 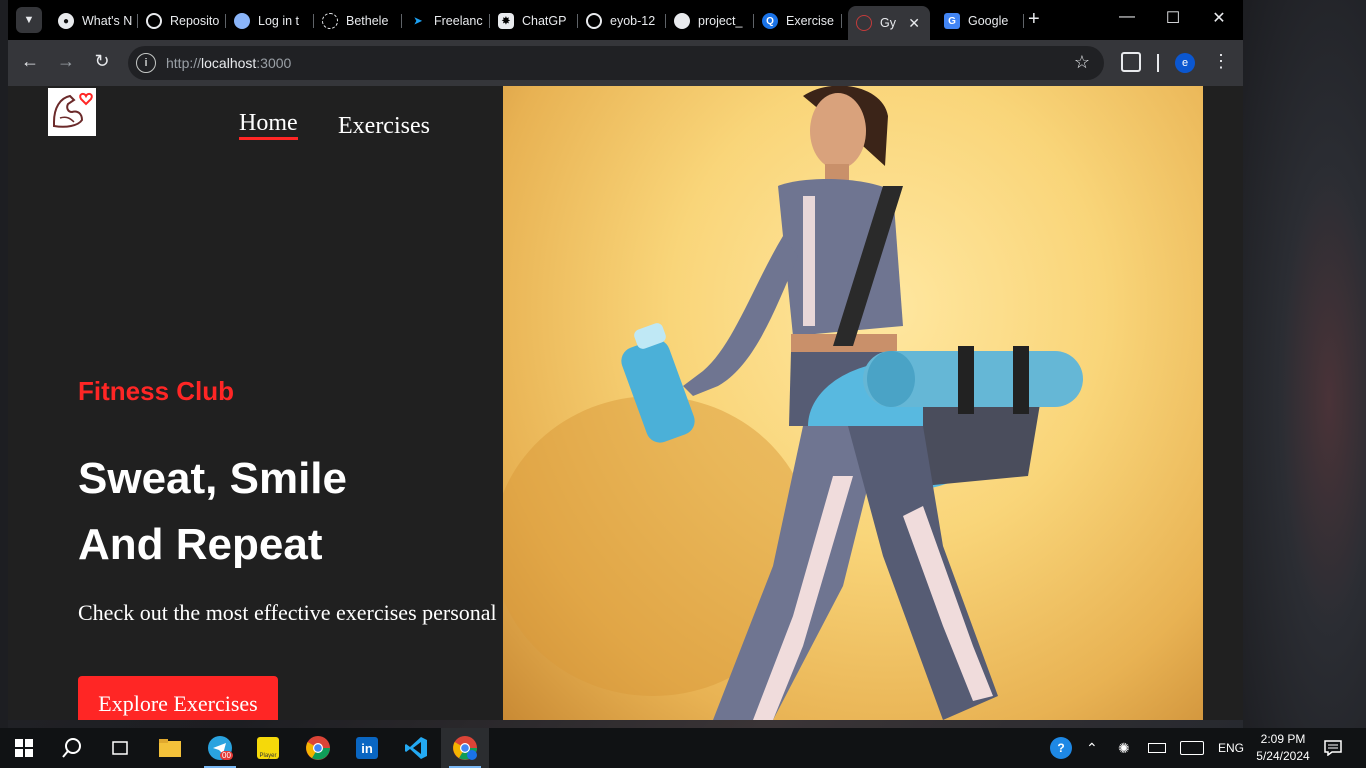 What do you see at coordinates (1158, 63) in the screenshot?
I see `toolbar-divider` at bounding box center [1158, 63].